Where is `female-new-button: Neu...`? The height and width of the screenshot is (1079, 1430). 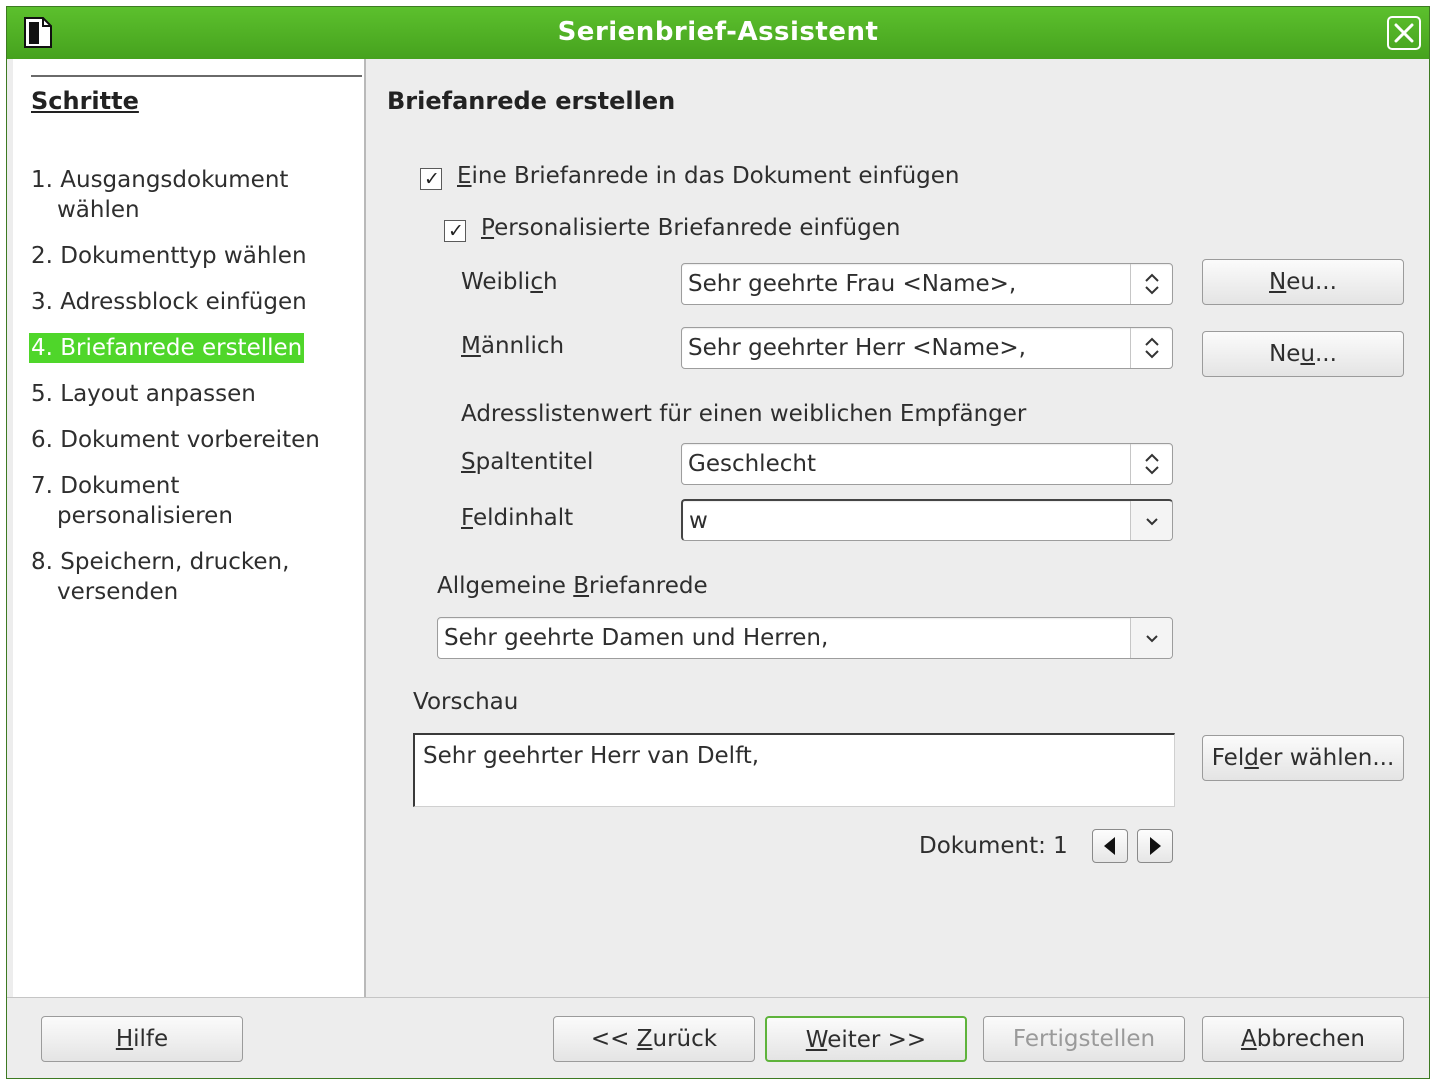
female-new-button: Neu... is located at coordinates (1303, 282).